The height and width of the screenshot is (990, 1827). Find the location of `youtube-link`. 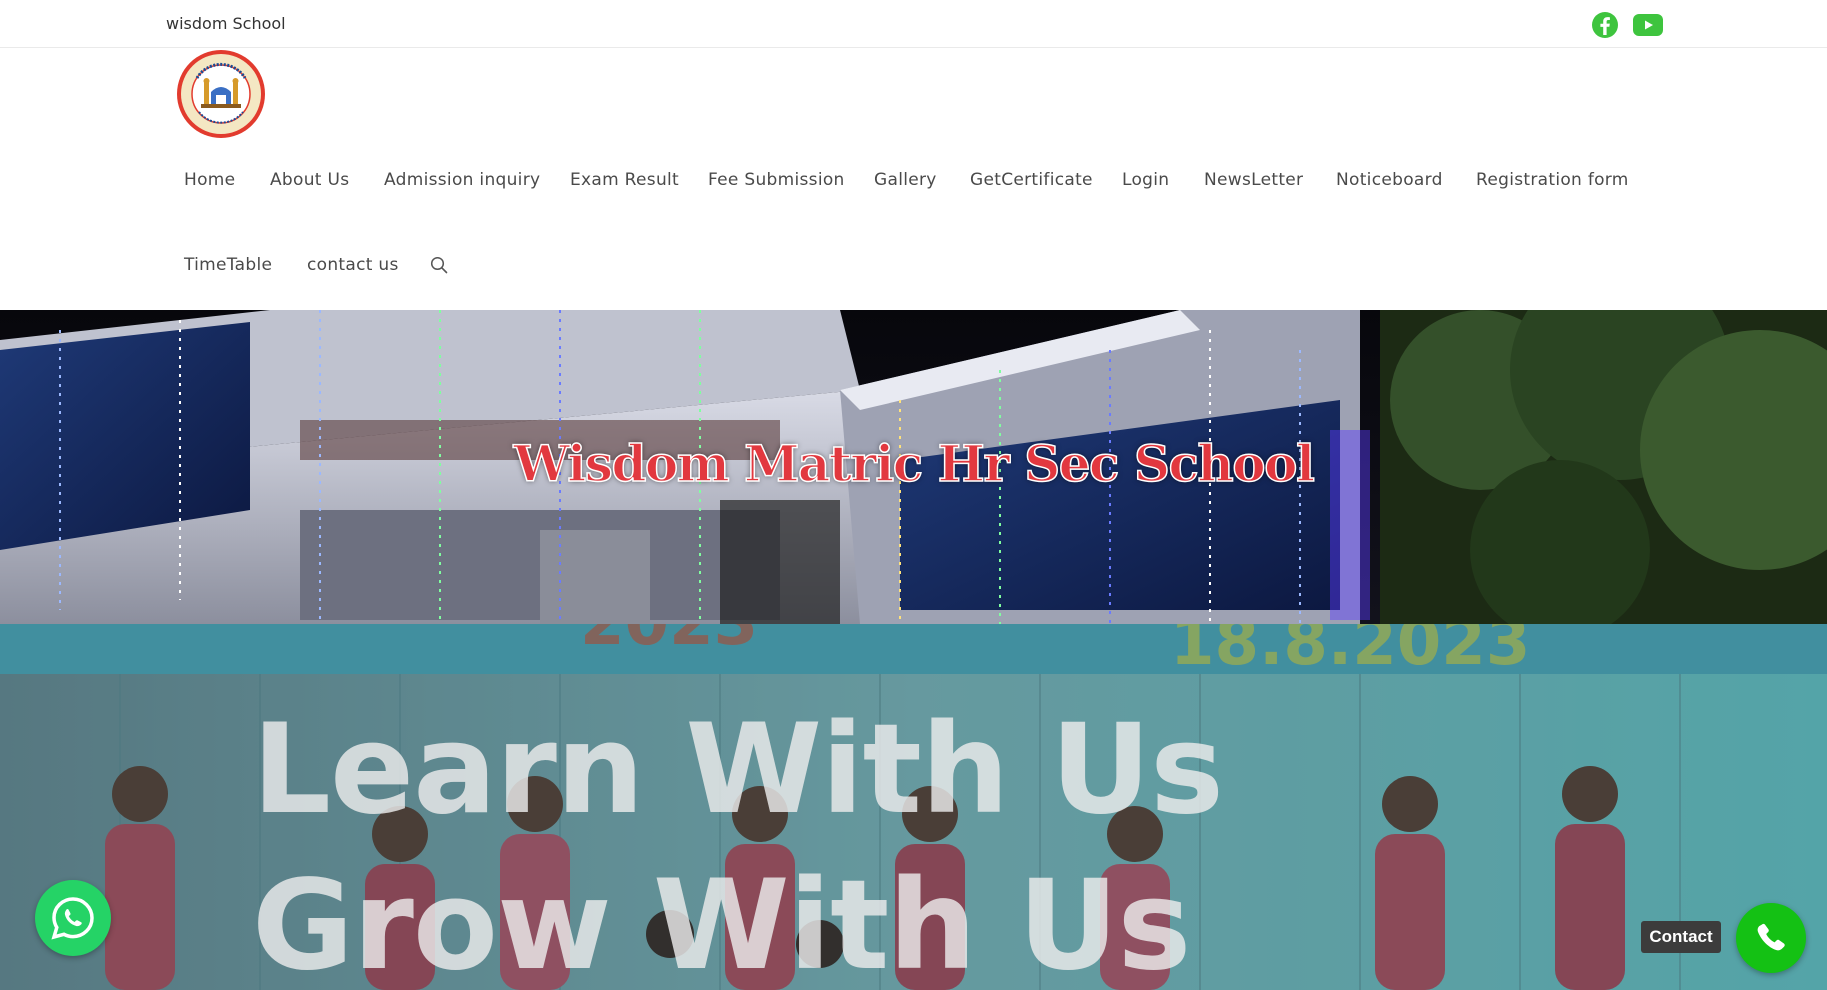

youtube-link is located at coordinates (1648, 25).